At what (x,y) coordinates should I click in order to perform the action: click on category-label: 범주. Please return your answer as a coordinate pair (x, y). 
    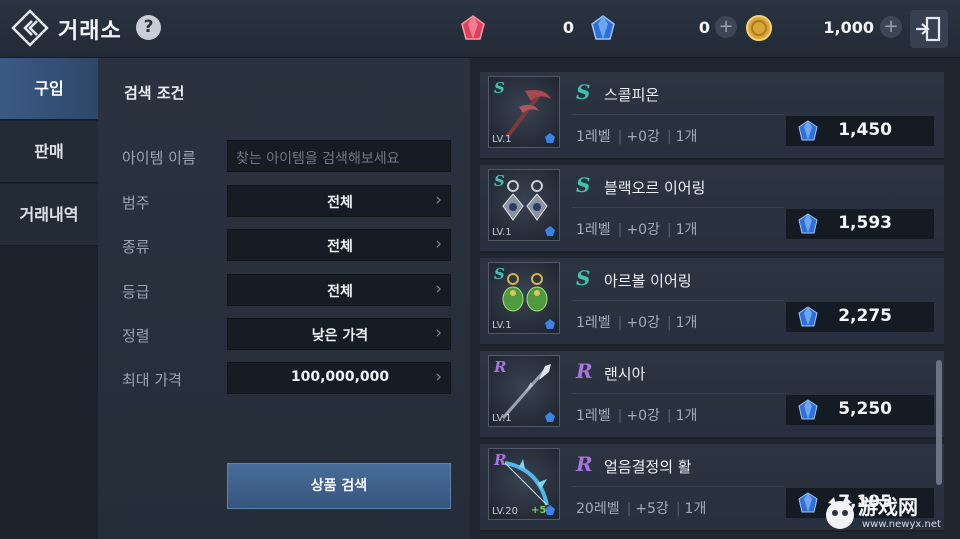
    Looking at the image, I should click on (136, 203).